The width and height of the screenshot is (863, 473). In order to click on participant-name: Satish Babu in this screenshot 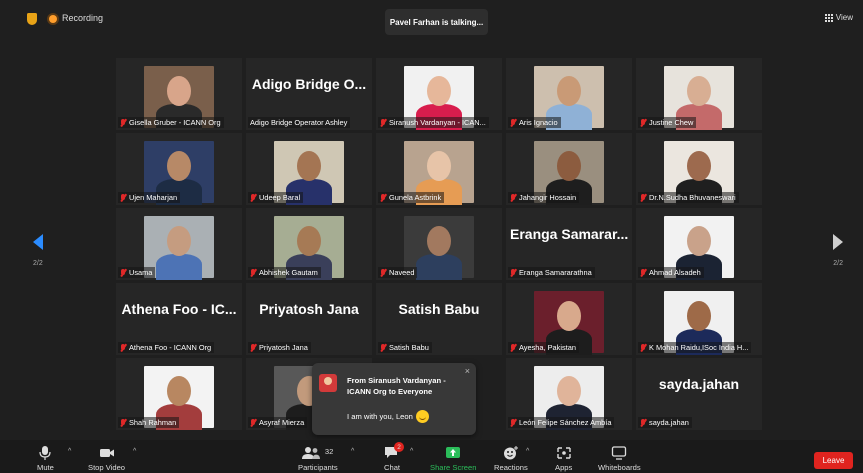, I will do `click(409, 347)`.